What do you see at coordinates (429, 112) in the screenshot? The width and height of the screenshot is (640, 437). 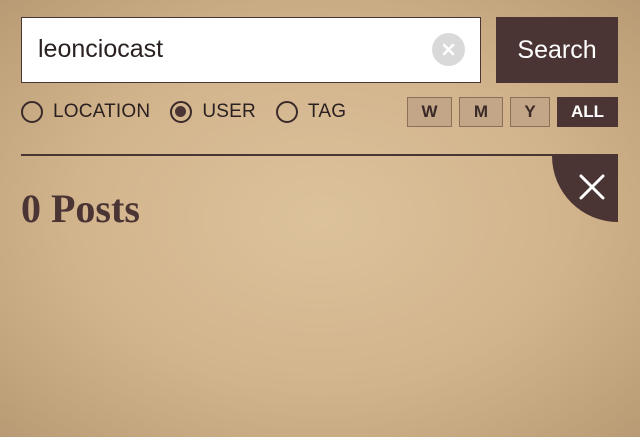 I see `period-week-button: W` at bounding box center [429, 112].